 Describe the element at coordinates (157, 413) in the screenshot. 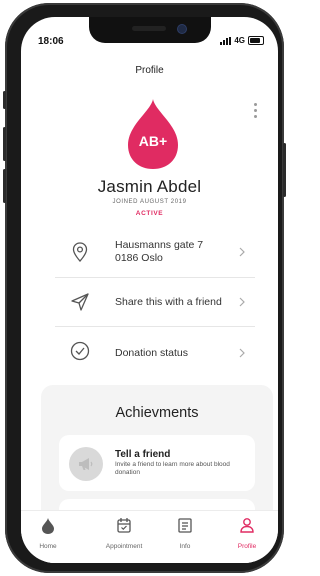

I see `achievements-title: Achievments` at that location.